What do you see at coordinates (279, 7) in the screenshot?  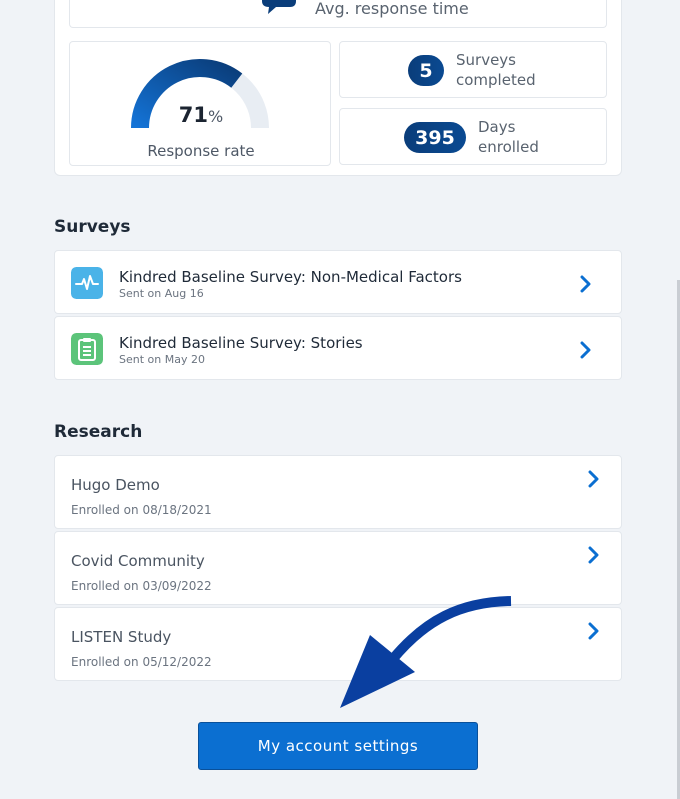 I see `chat-bubble-icon` at bounding box center [279, 7].